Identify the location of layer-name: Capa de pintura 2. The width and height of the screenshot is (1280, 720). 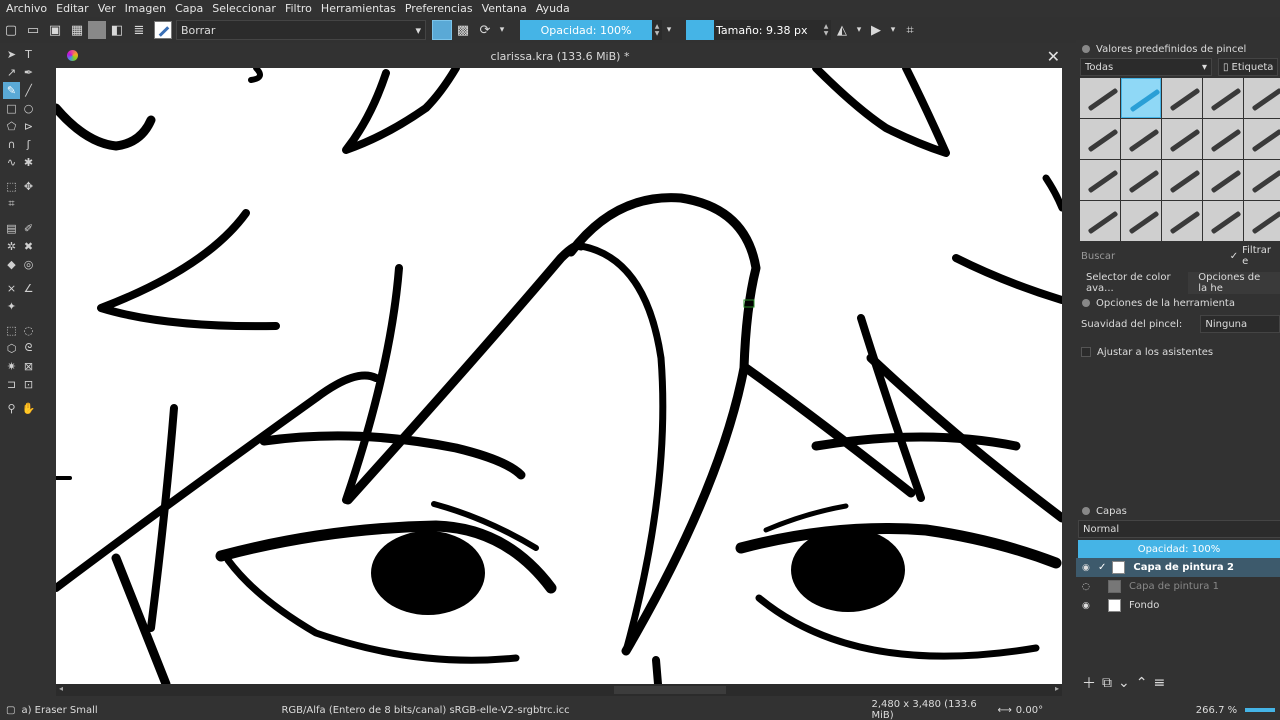
(1183, 567).